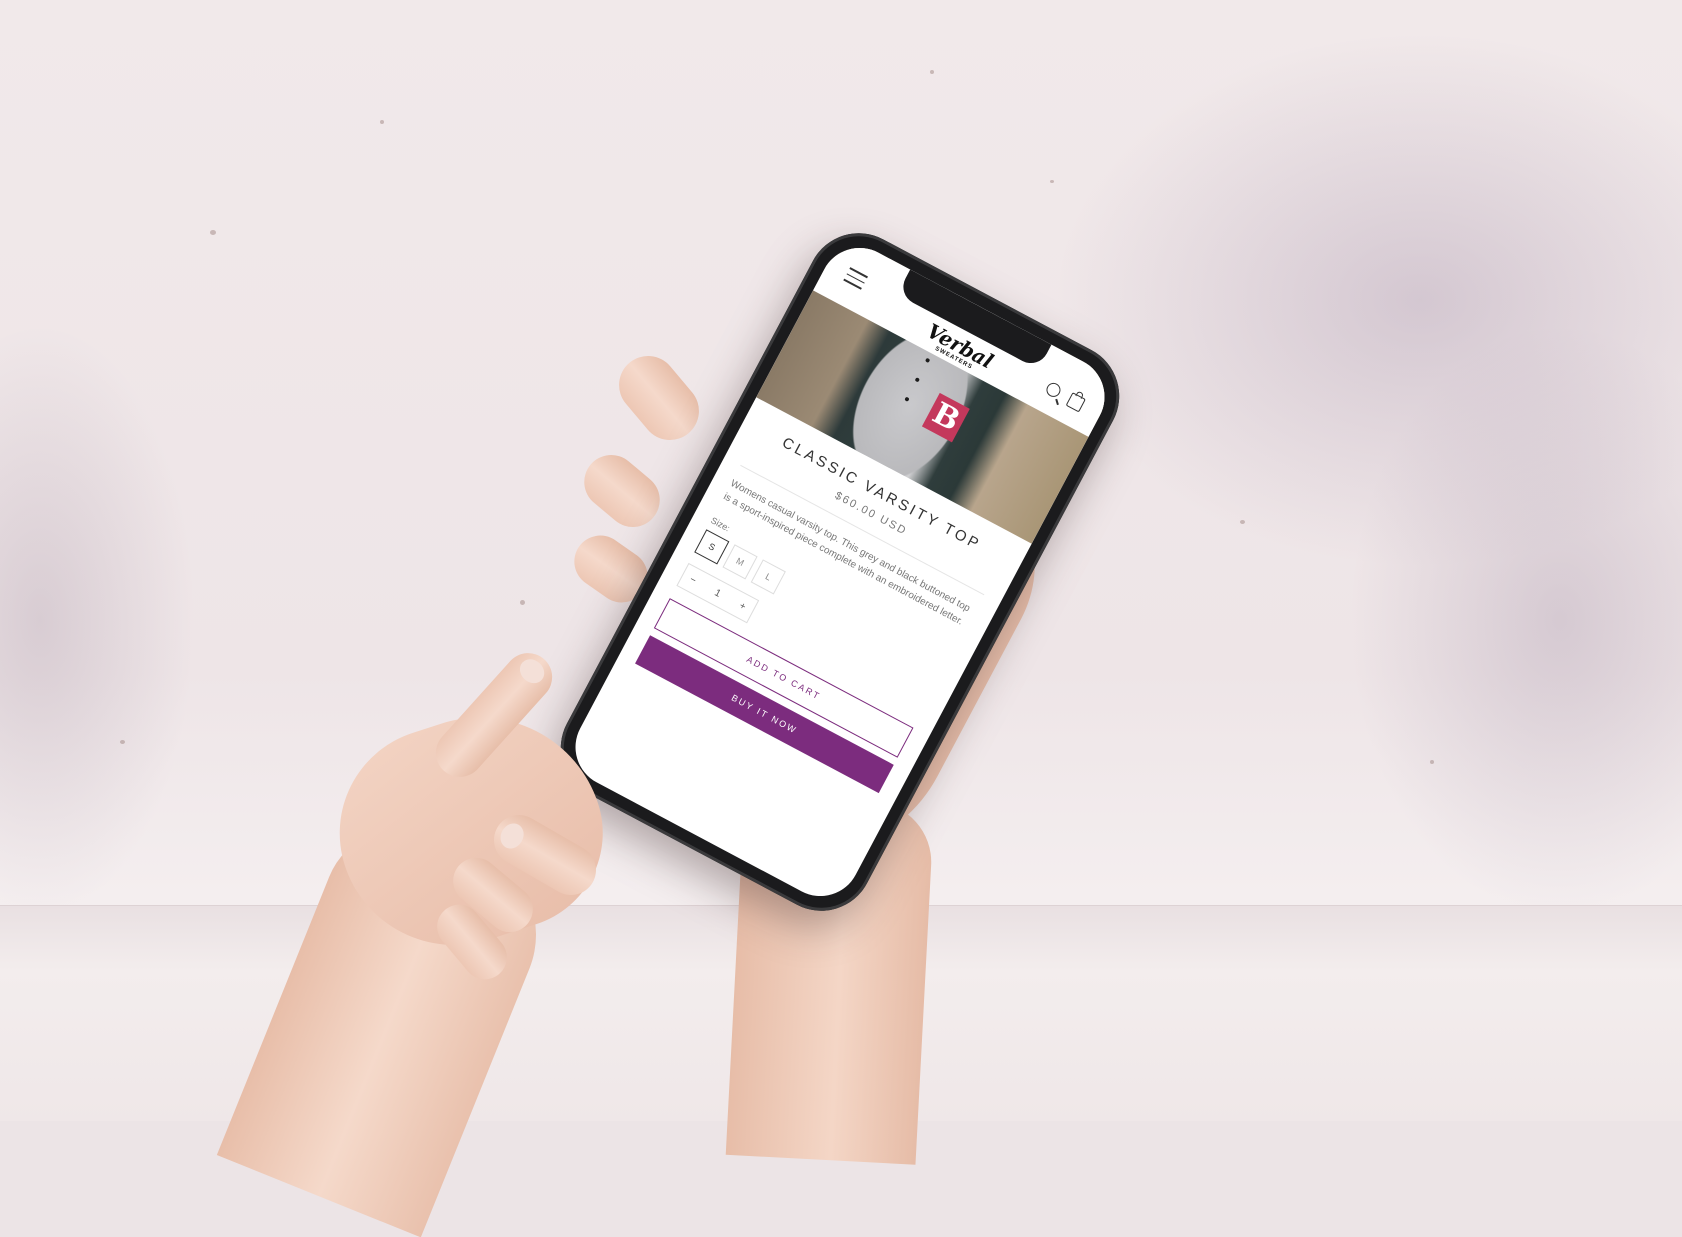  What do you see at coordinates (693, 580) in the screenshot?
I see `qty-decrease-button: −` at bounding box center [693, 580].